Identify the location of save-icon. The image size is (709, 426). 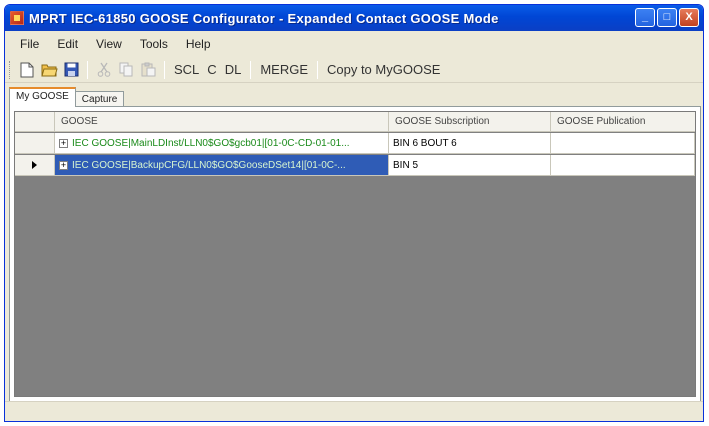
(71, 70).